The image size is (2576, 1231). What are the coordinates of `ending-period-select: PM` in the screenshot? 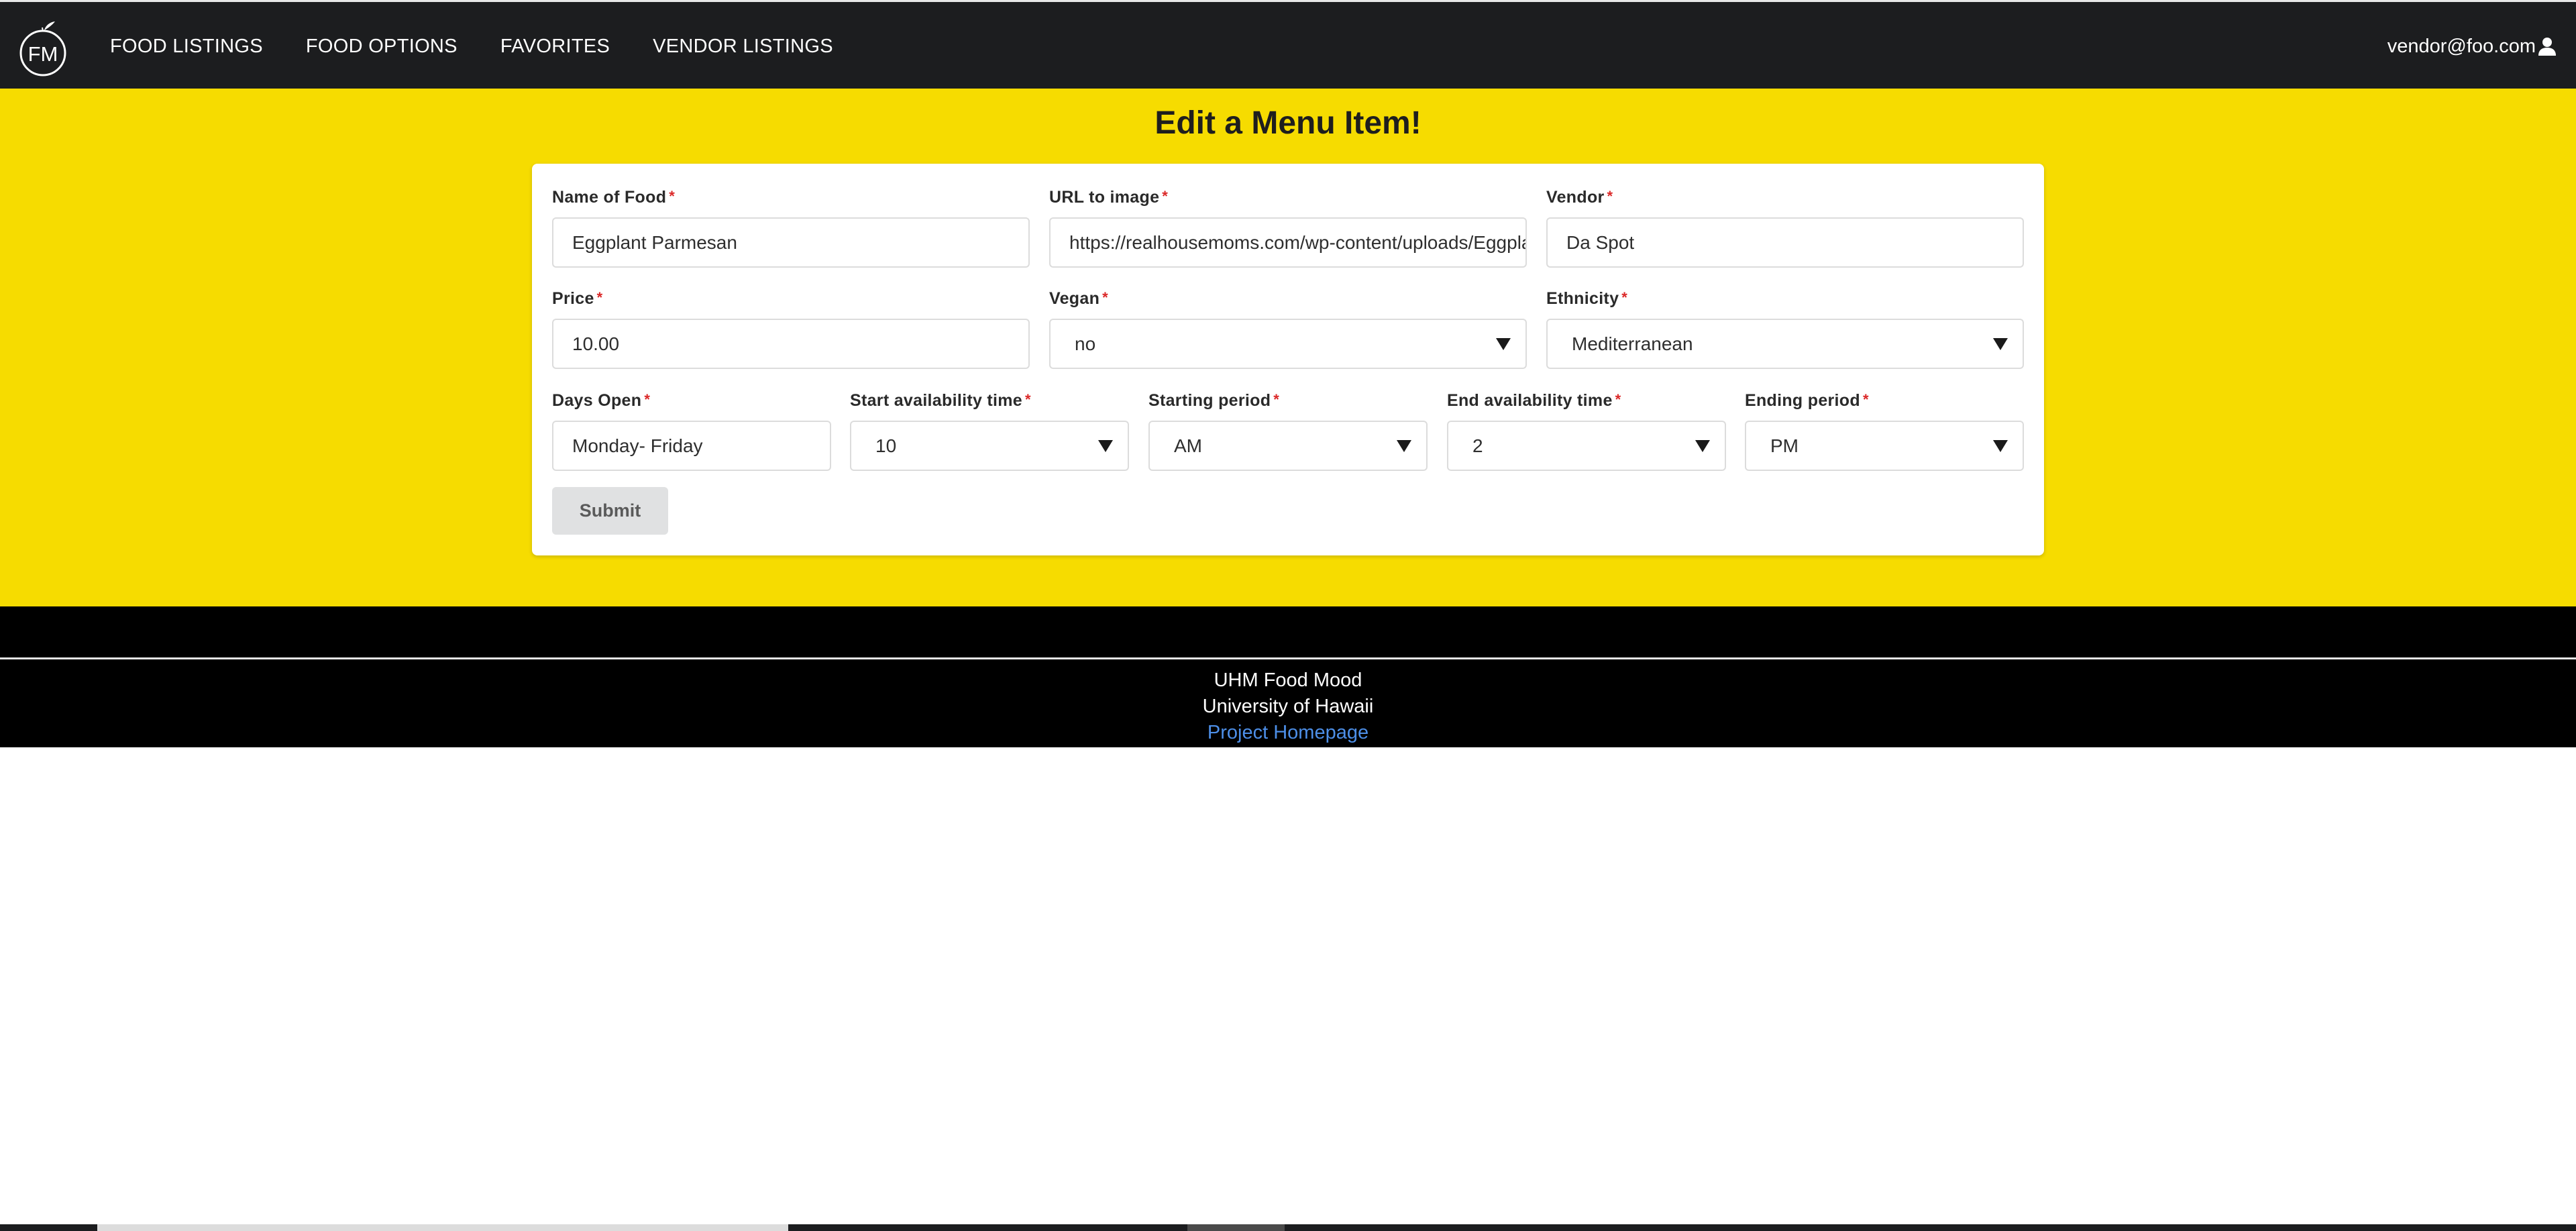 It's located at (1884, 446).